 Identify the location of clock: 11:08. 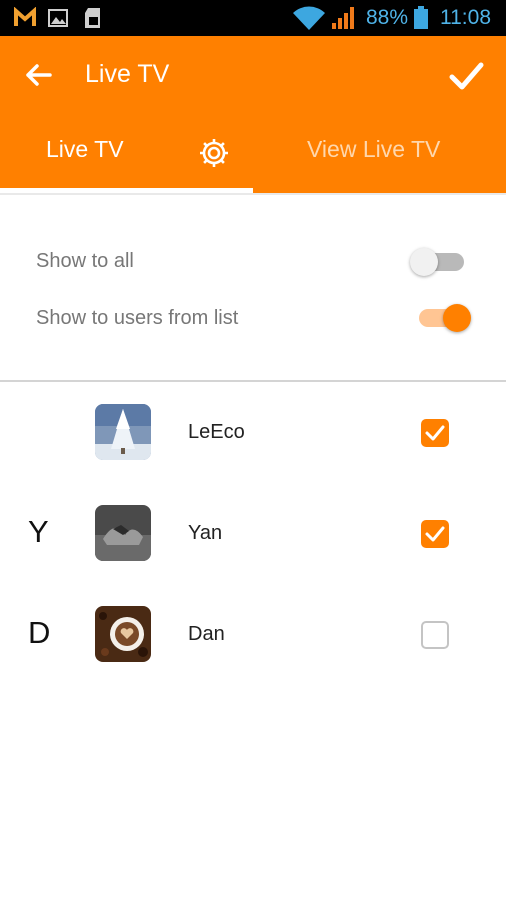
(465, 17).